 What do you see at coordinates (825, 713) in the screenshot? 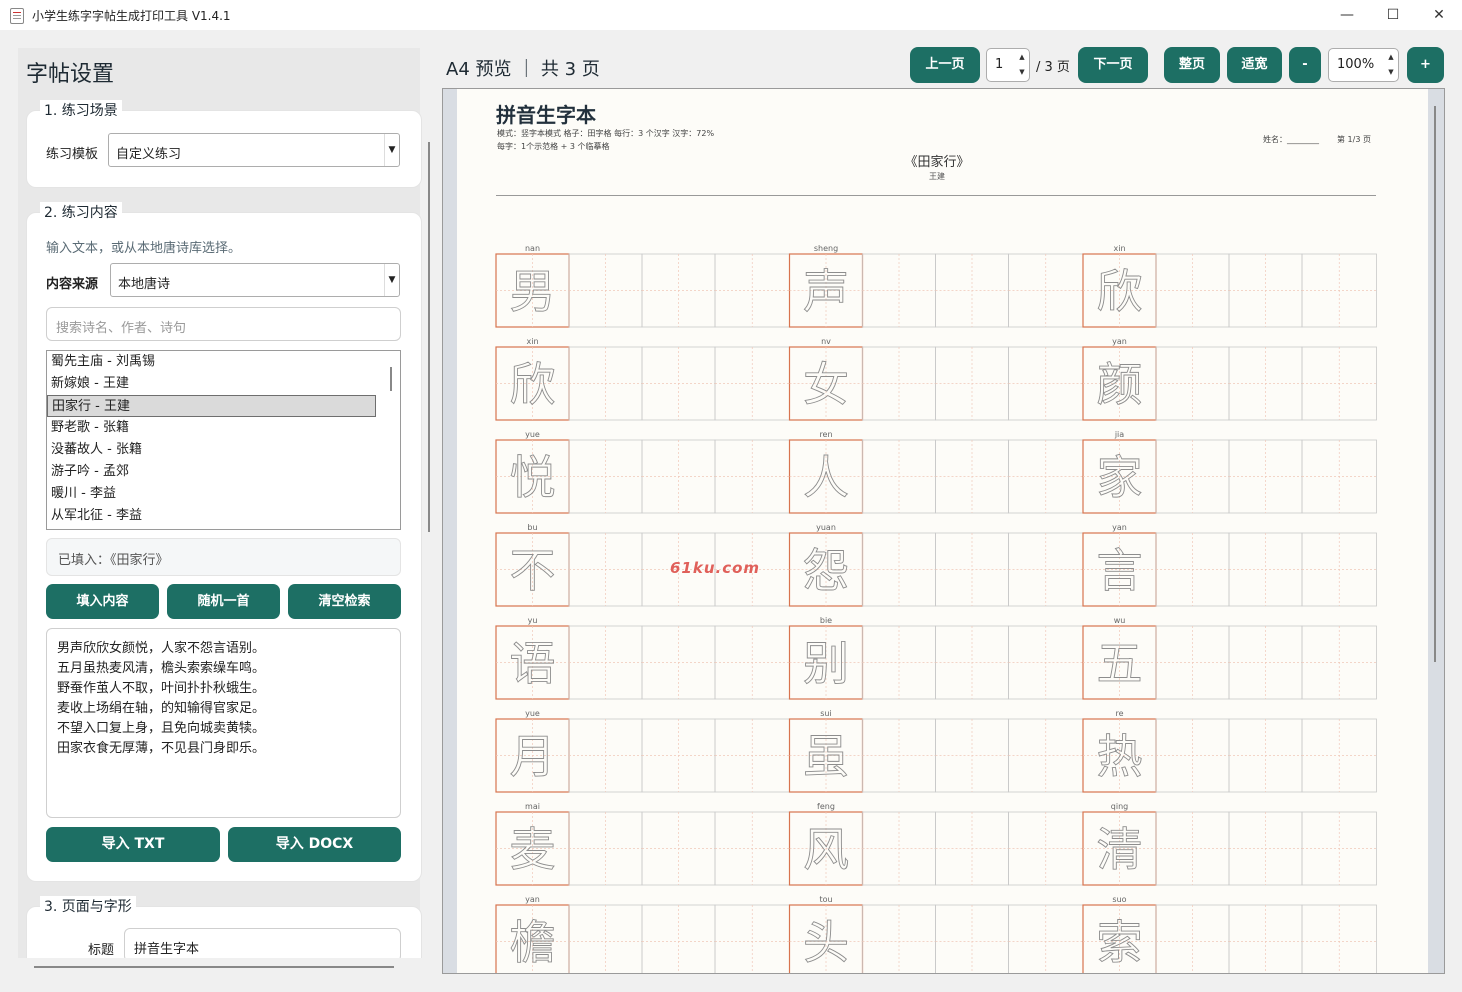
I see `pinyin-label: sui` at bounding box center [825, 713].